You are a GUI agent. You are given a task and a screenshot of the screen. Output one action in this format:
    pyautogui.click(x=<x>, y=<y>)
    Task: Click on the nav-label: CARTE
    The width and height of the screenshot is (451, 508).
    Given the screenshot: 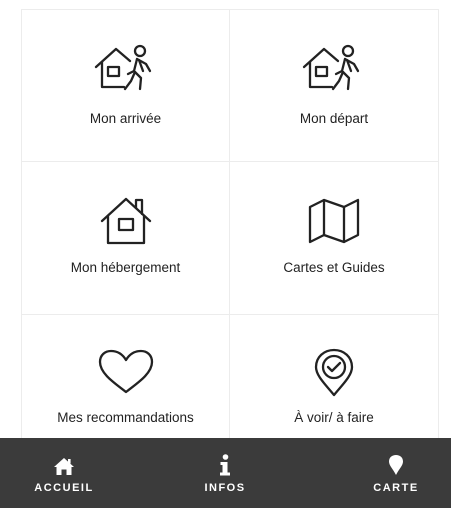 What is the action you would take?
    pyautogui.click(x=396, y=488)
    